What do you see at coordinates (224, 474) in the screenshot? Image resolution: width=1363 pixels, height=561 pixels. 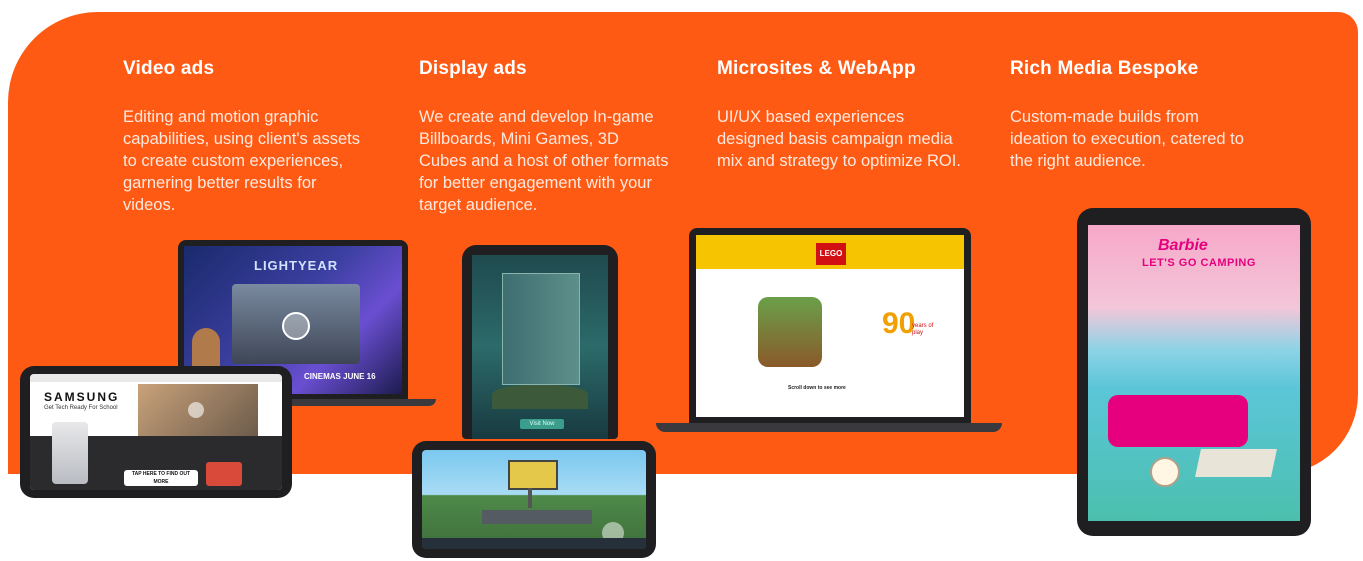 I see `promo-thumbnail` at bounding box center [224, 474].